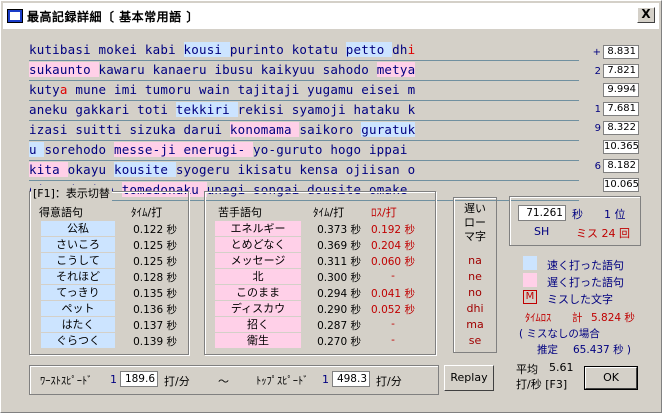 The height and width of the screenshot is (413, 662). What do you see at coordinates (621, 128) in the screenshot?
I see `score-value: 8.322` at bounding box center [621, 128].